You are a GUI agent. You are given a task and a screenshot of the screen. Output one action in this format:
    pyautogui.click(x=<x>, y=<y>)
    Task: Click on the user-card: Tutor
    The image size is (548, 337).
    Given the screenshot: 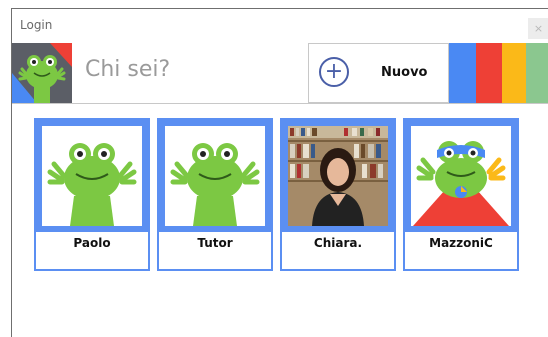 What is the action you would take?
    pyautogui.click(x=215, y=194)
    